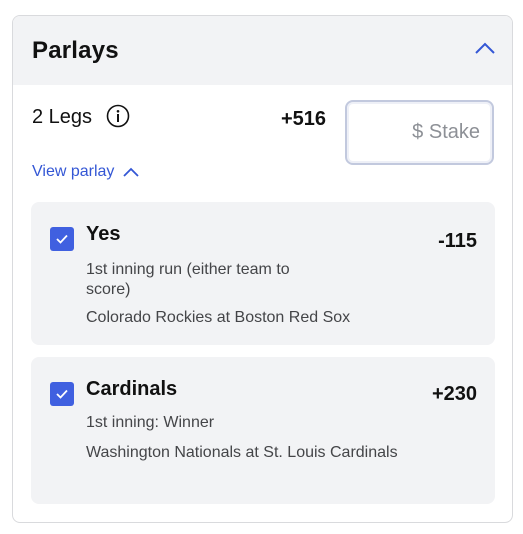 Image resolution: width=523 pixels, height=534 pixels. Describe the element at coordinates (485, 48) in the screenshot. I see `collapse-chevron-up-icon` at that location.